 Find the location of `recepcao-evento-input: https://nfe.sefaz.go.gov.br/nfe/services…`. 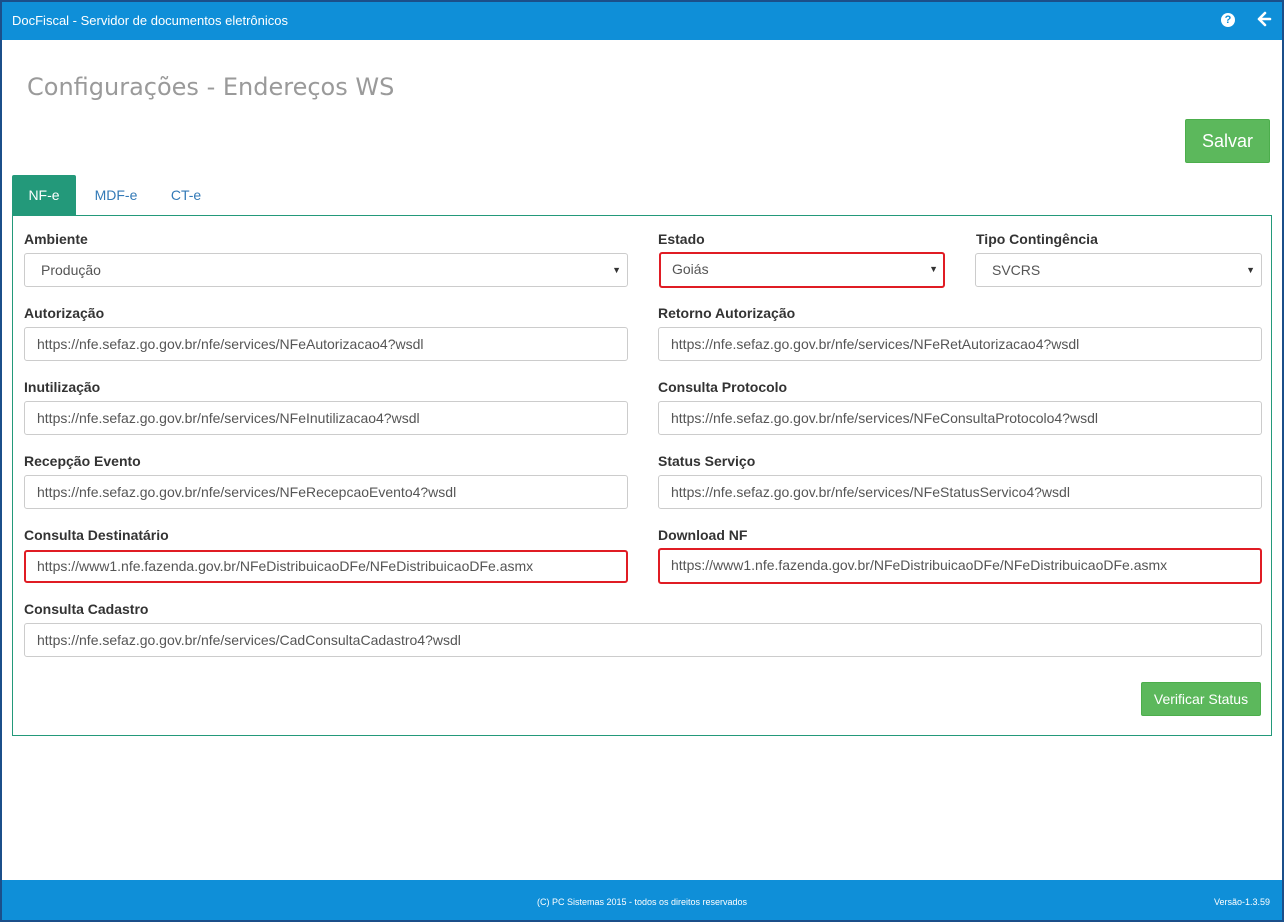

recepcao-evento-input: https://nfe.sefaz.go.gov.br/nfe/services… is located at coordinates (326, 492).